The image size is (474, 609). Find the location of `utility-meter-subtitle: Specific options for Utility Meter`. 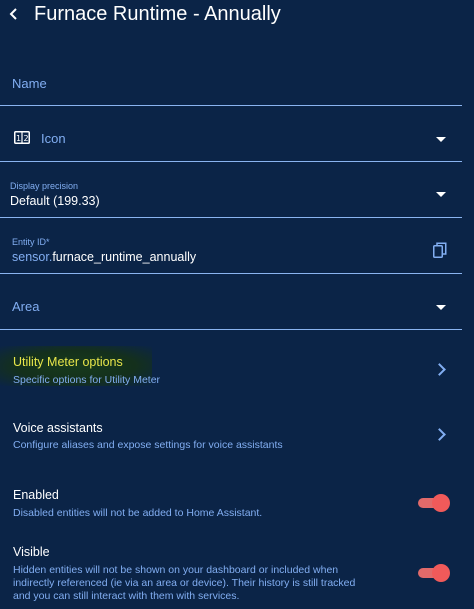

utility-meter-subtitle: Specific options for Utility Meter is located at coordinates (87, 380).